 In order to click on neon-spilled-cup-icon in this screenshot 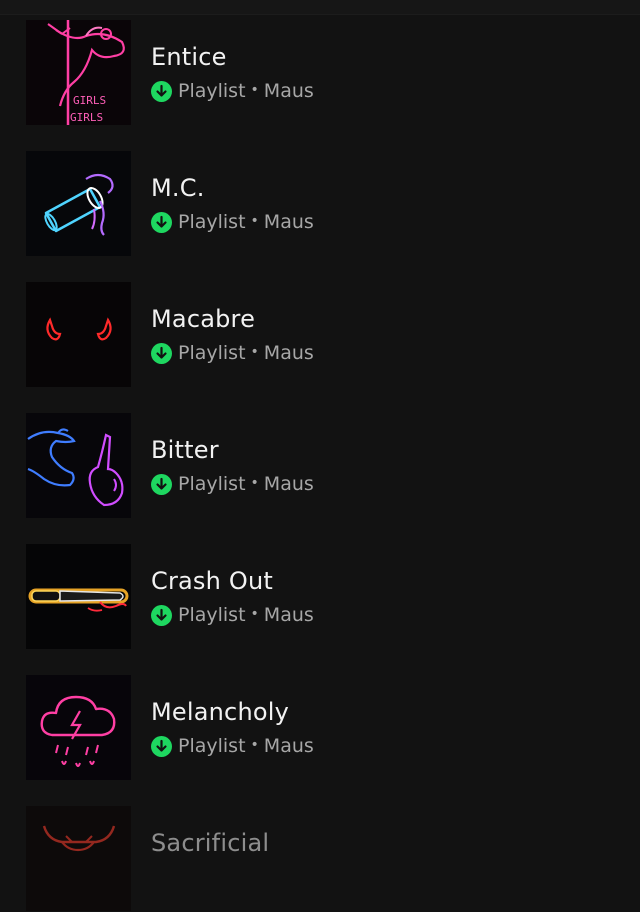, I will do `click(78, 203)`.